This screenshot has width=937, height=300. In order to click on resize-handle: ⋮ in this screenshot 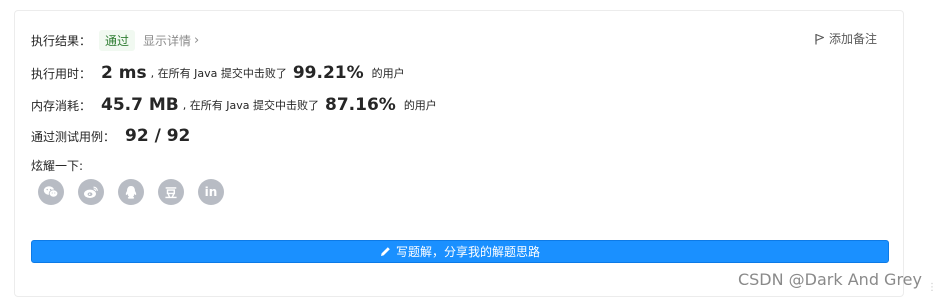, I will do `click(932, 287)`.